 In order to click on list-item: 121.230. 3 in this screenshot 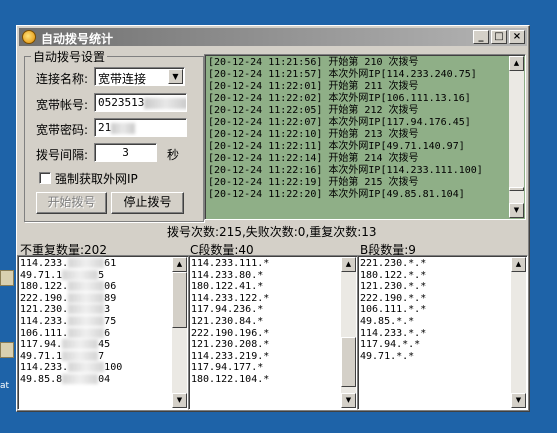, I will do `click(95, 310)`.